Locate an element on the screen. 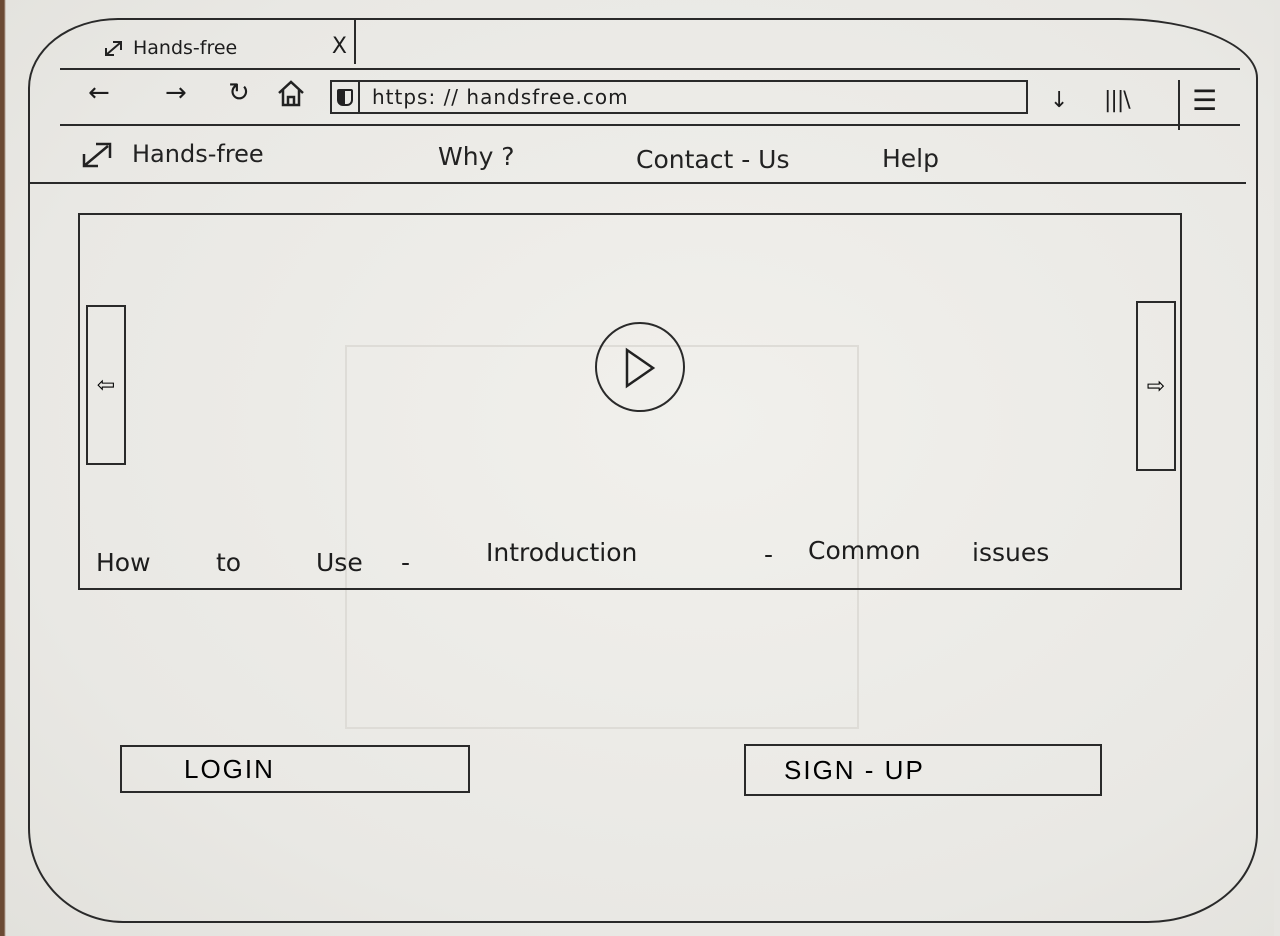  home-icon is located at coordinates (291, 93).